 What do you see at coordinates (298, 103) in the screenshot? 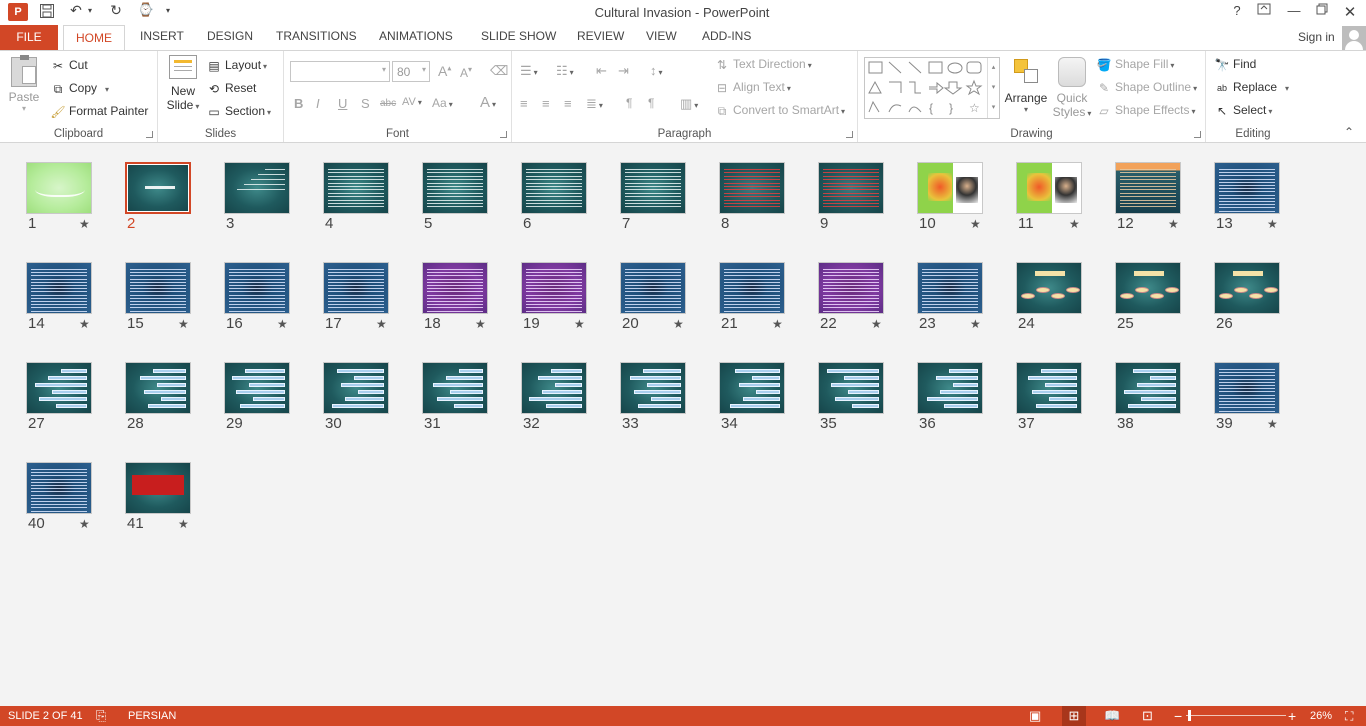
I see `bold-icon: B` at bounding box center [298, 103].